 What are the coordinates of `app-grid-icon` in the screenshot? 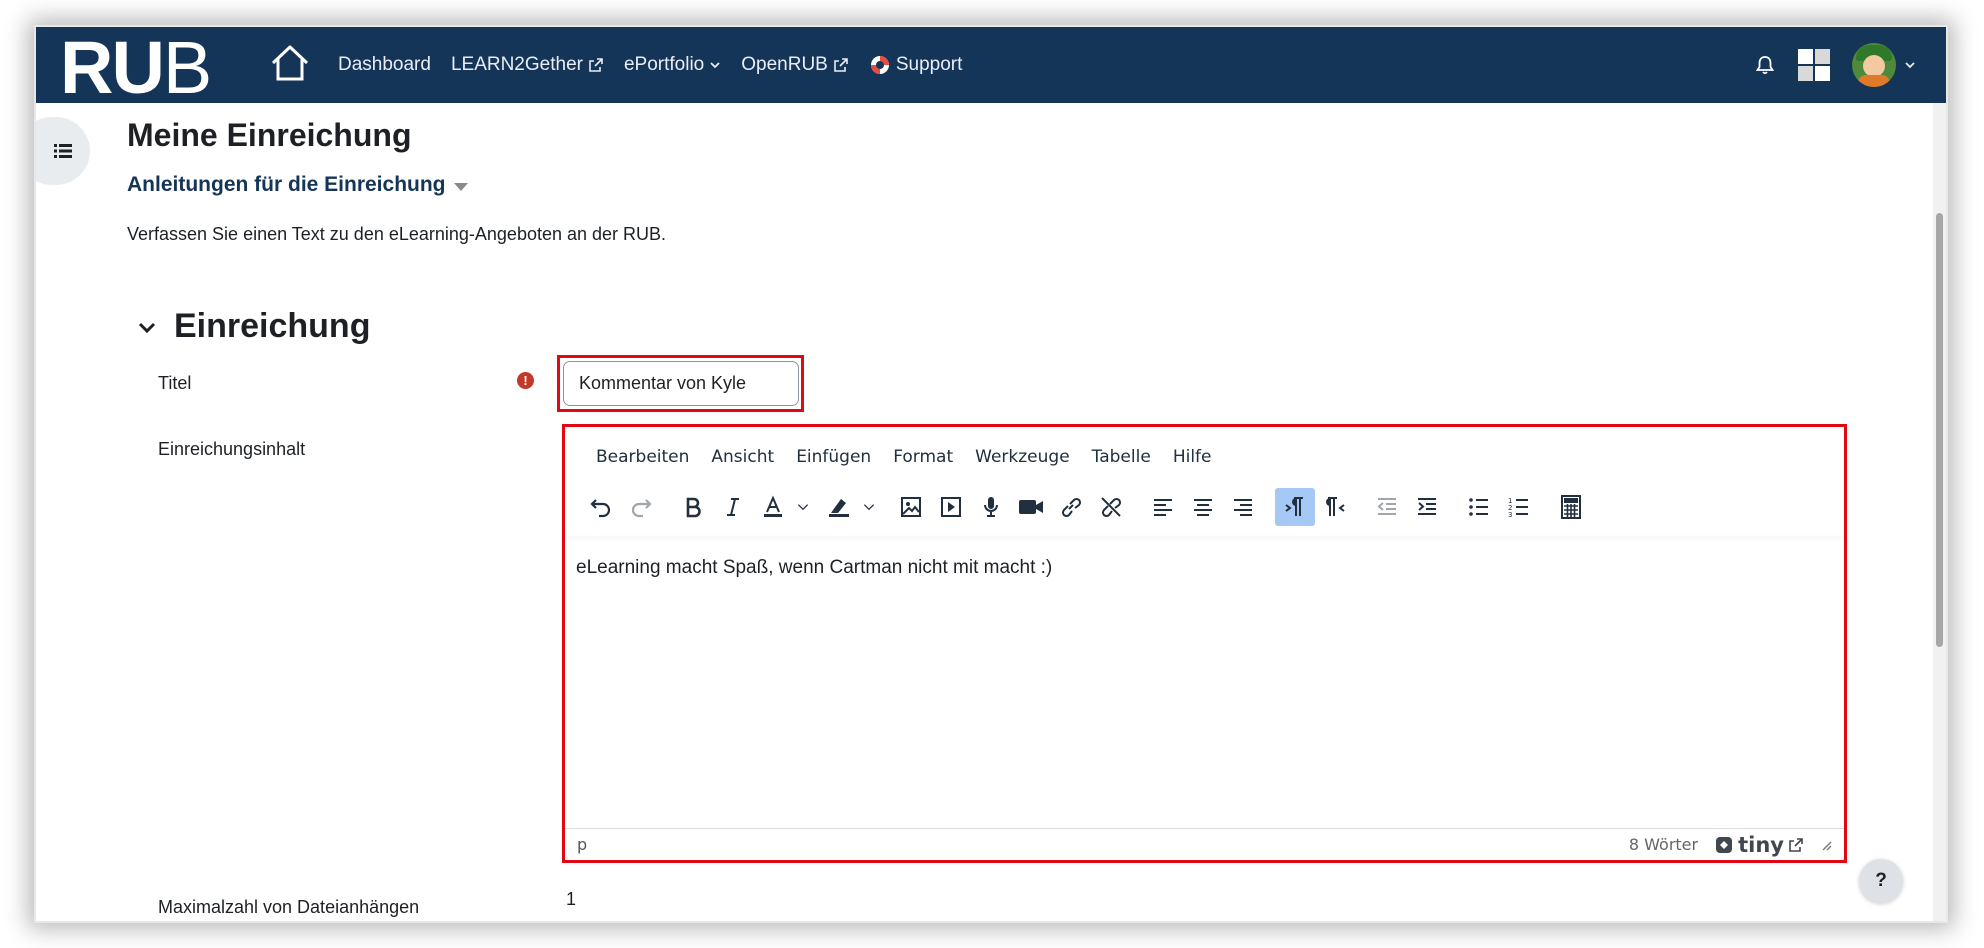 It's located at (1814, 65).